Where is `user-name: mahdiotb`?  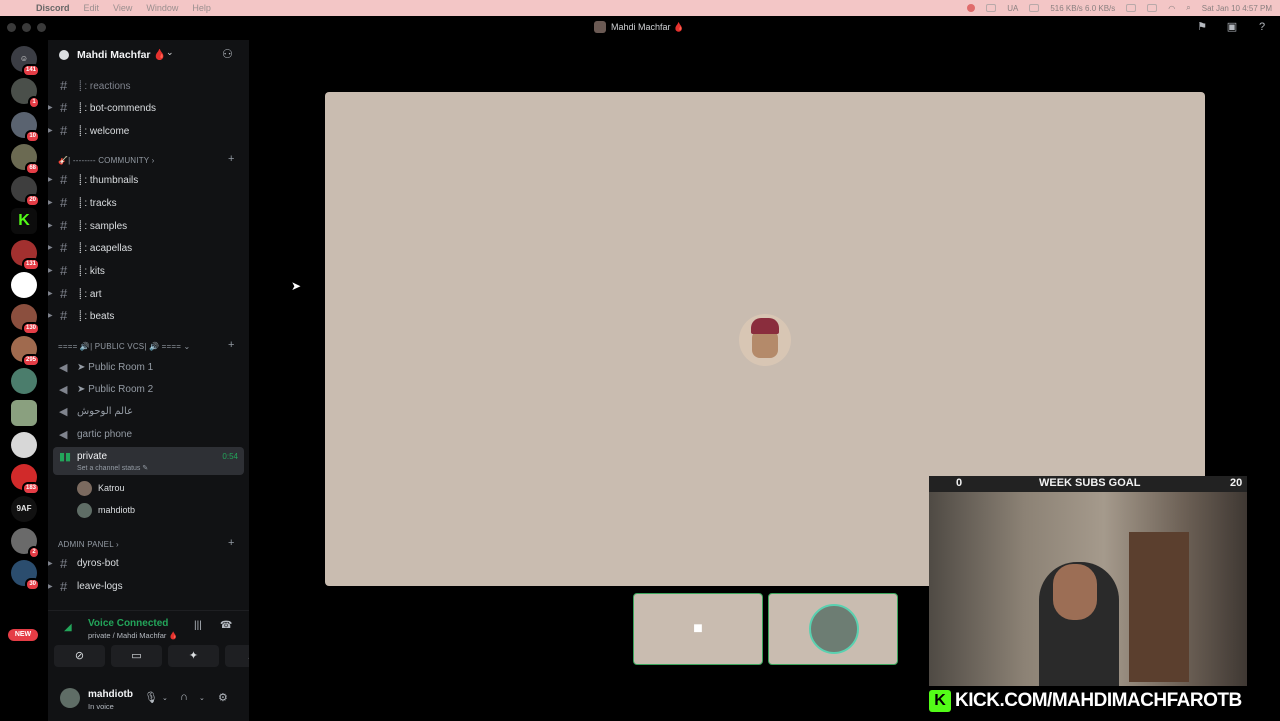
user-name: mahdiotb is located at coordinates (110, 694).